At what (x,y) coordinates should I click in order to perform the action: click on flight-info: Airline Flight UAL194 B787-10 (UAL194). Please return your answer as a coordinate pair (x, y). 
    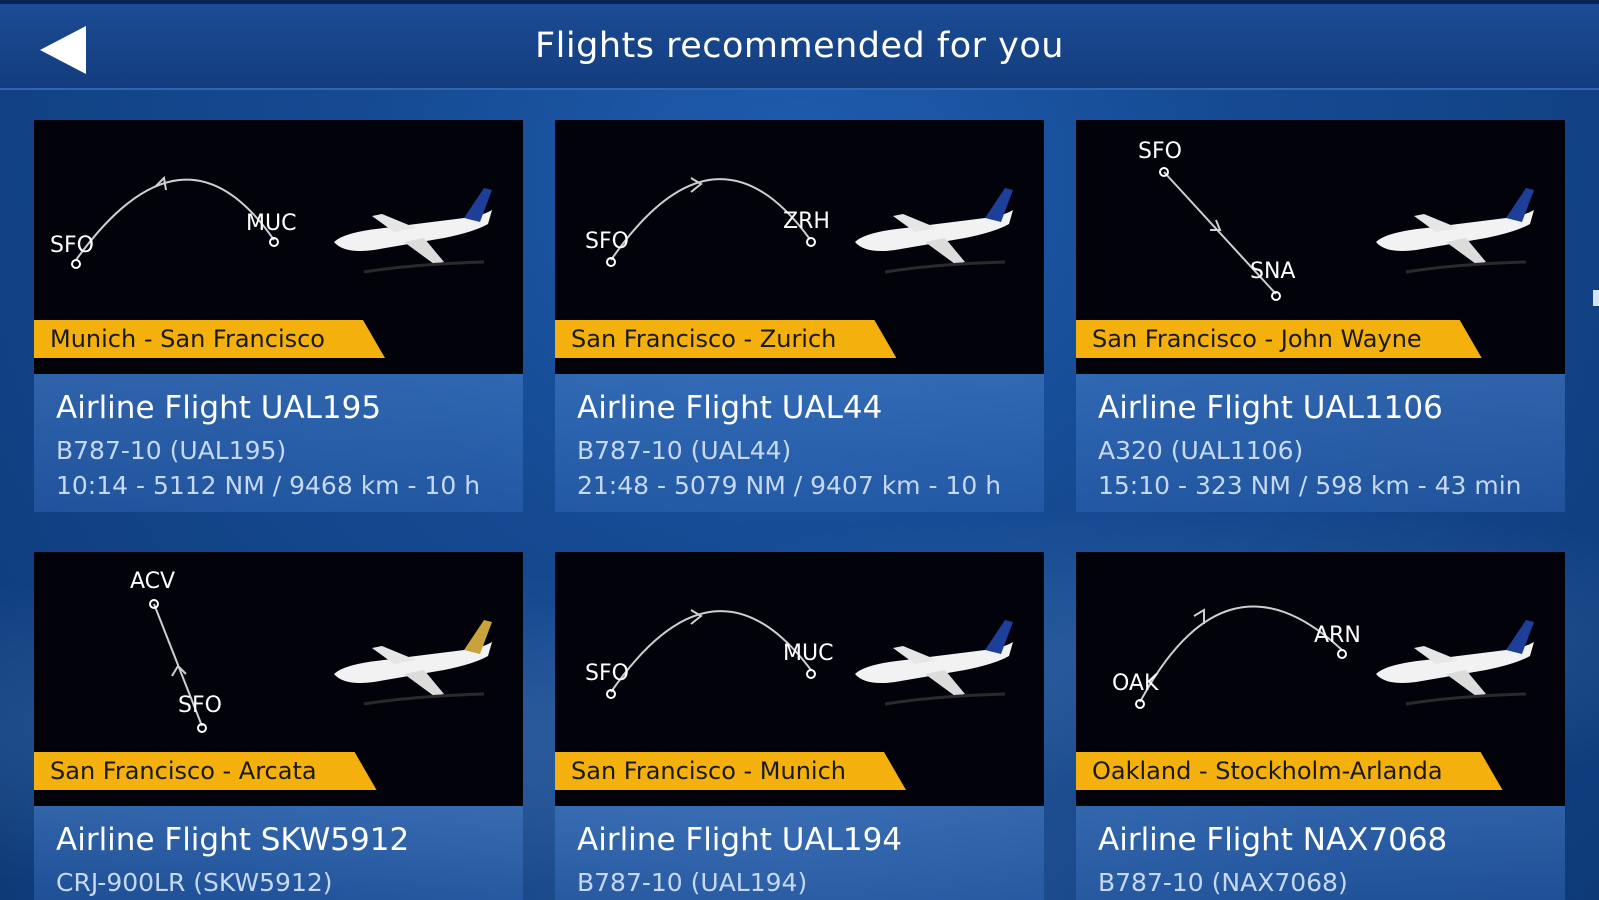
    Looking at the image, I should click on (799, 853).